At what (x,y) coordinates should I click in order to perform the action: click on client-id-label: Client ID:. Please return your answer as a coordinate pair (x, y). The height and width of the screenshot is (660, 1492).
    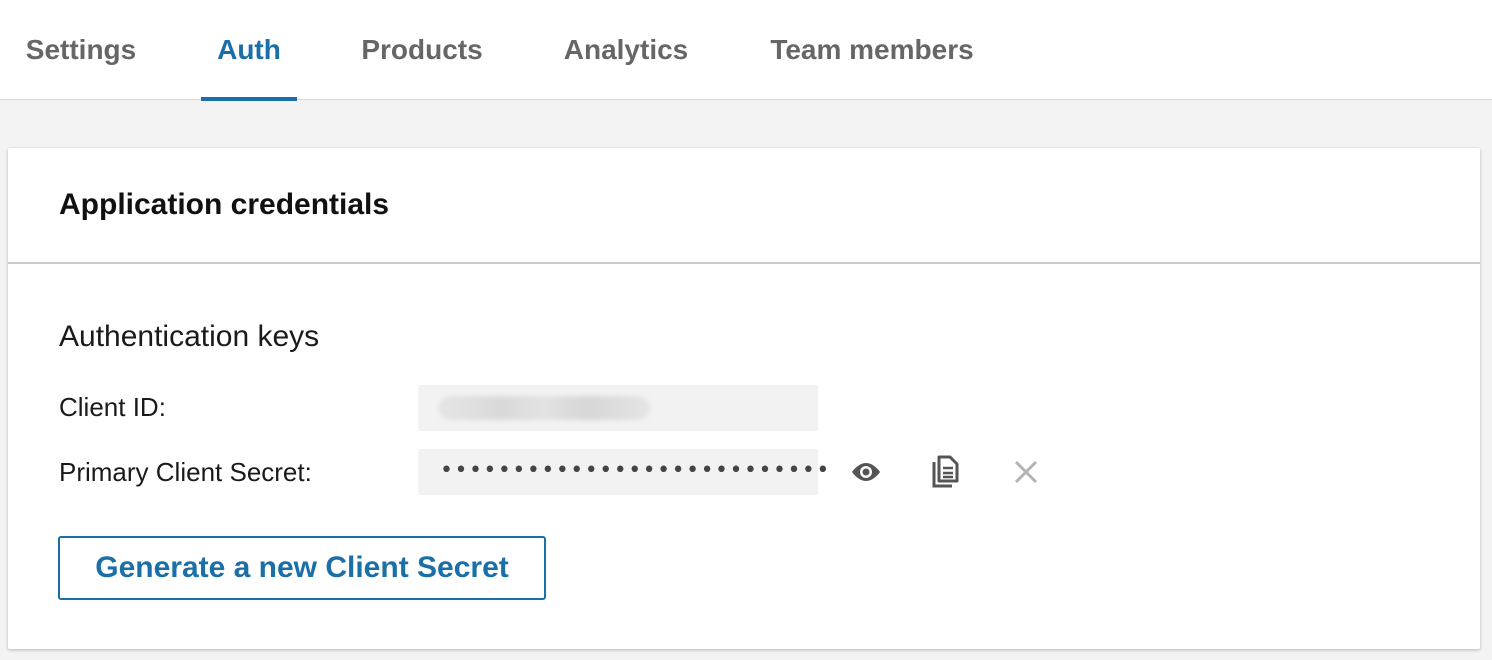
    Looking at the image, I should click on (112, 407).